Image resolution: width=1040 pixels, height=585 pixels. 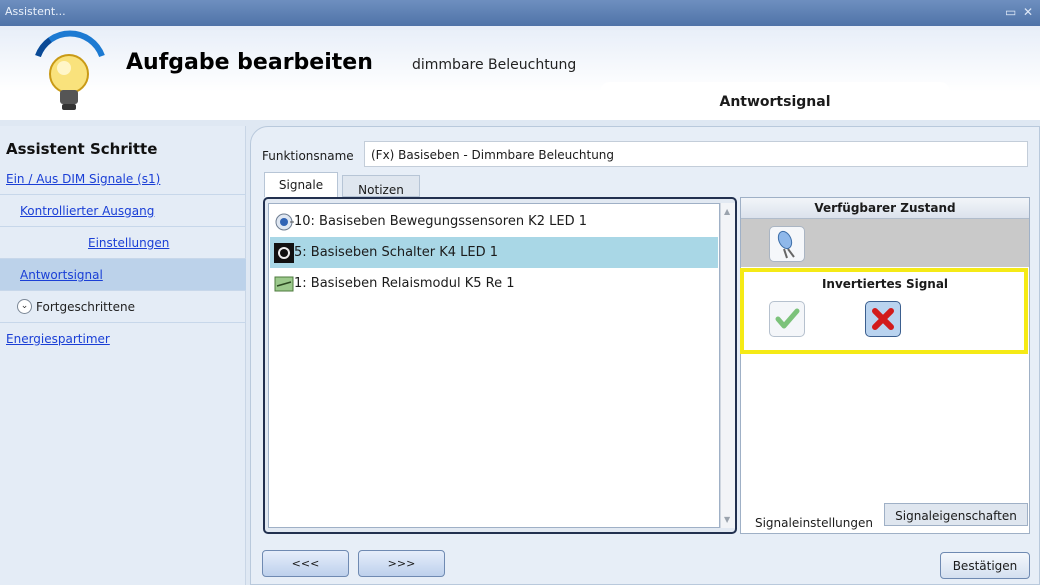 What do you see at coordinates (24, 306) in the screenshot?
I see `chevron-down-icon: ⌄` at bounding box center [24, 306].